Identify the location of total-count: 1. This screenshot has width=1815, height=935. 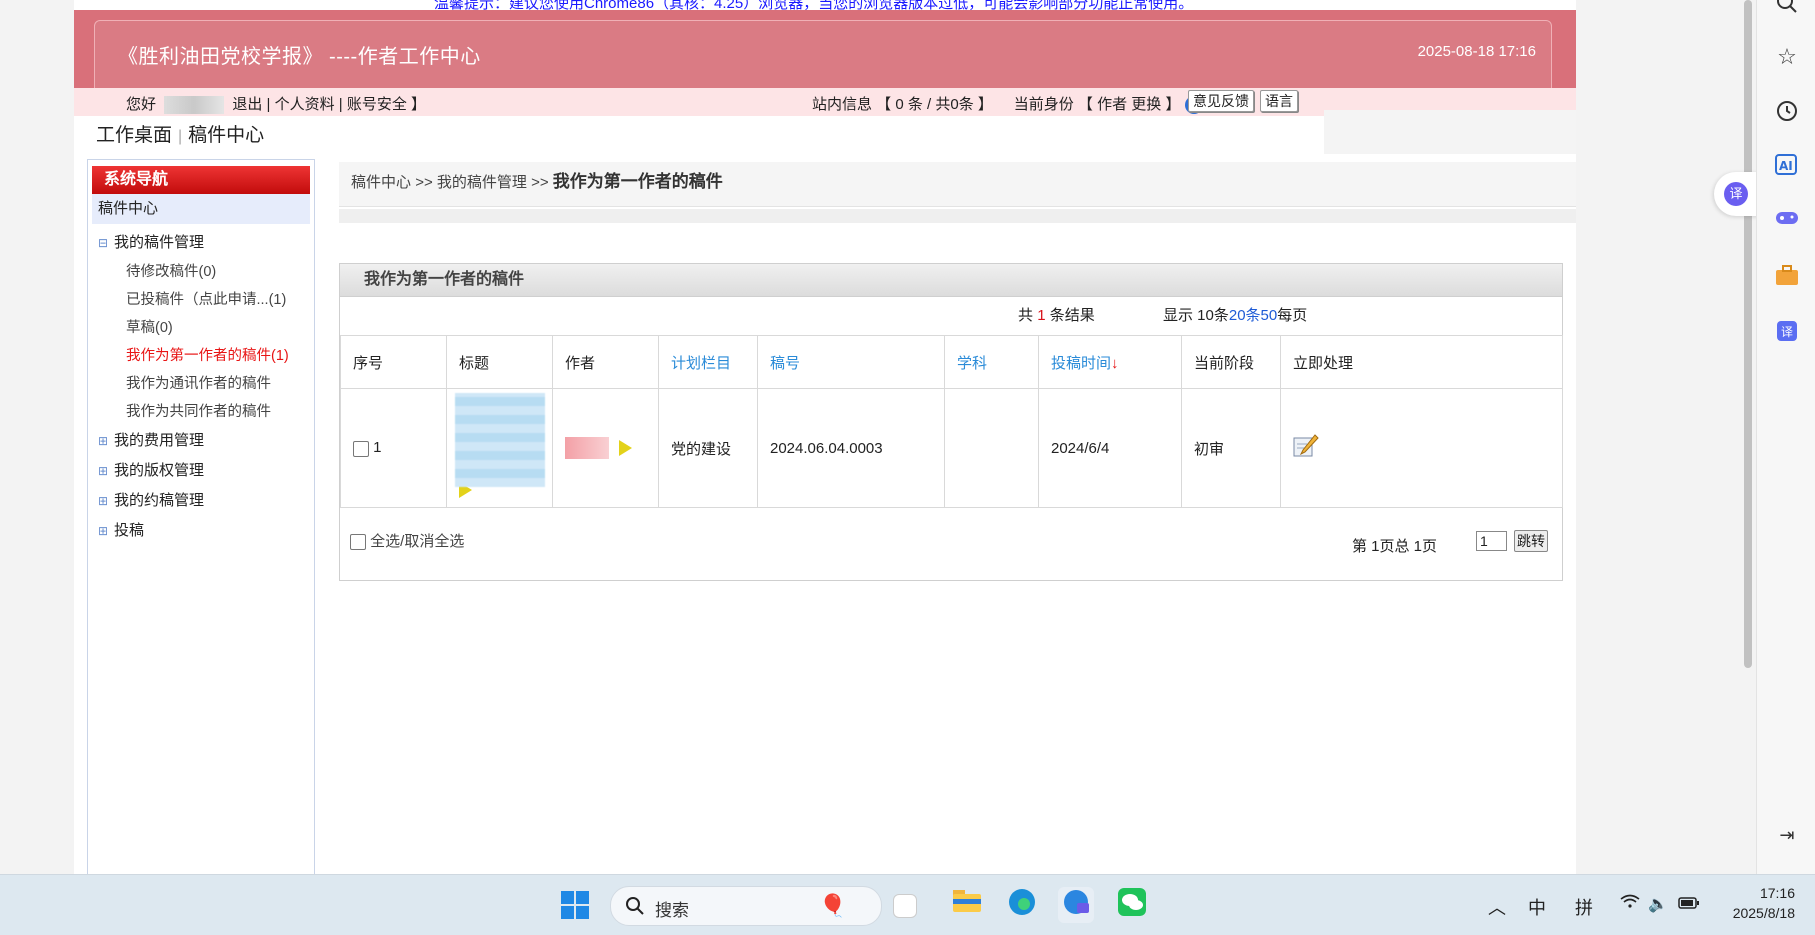
(1041, 315).